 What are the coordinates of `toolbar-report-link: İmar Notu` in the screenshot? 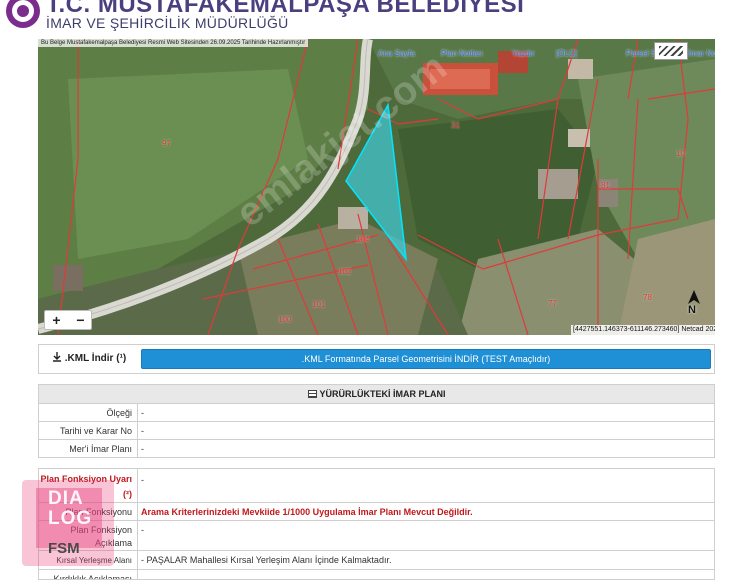 It's located at (701, 53).